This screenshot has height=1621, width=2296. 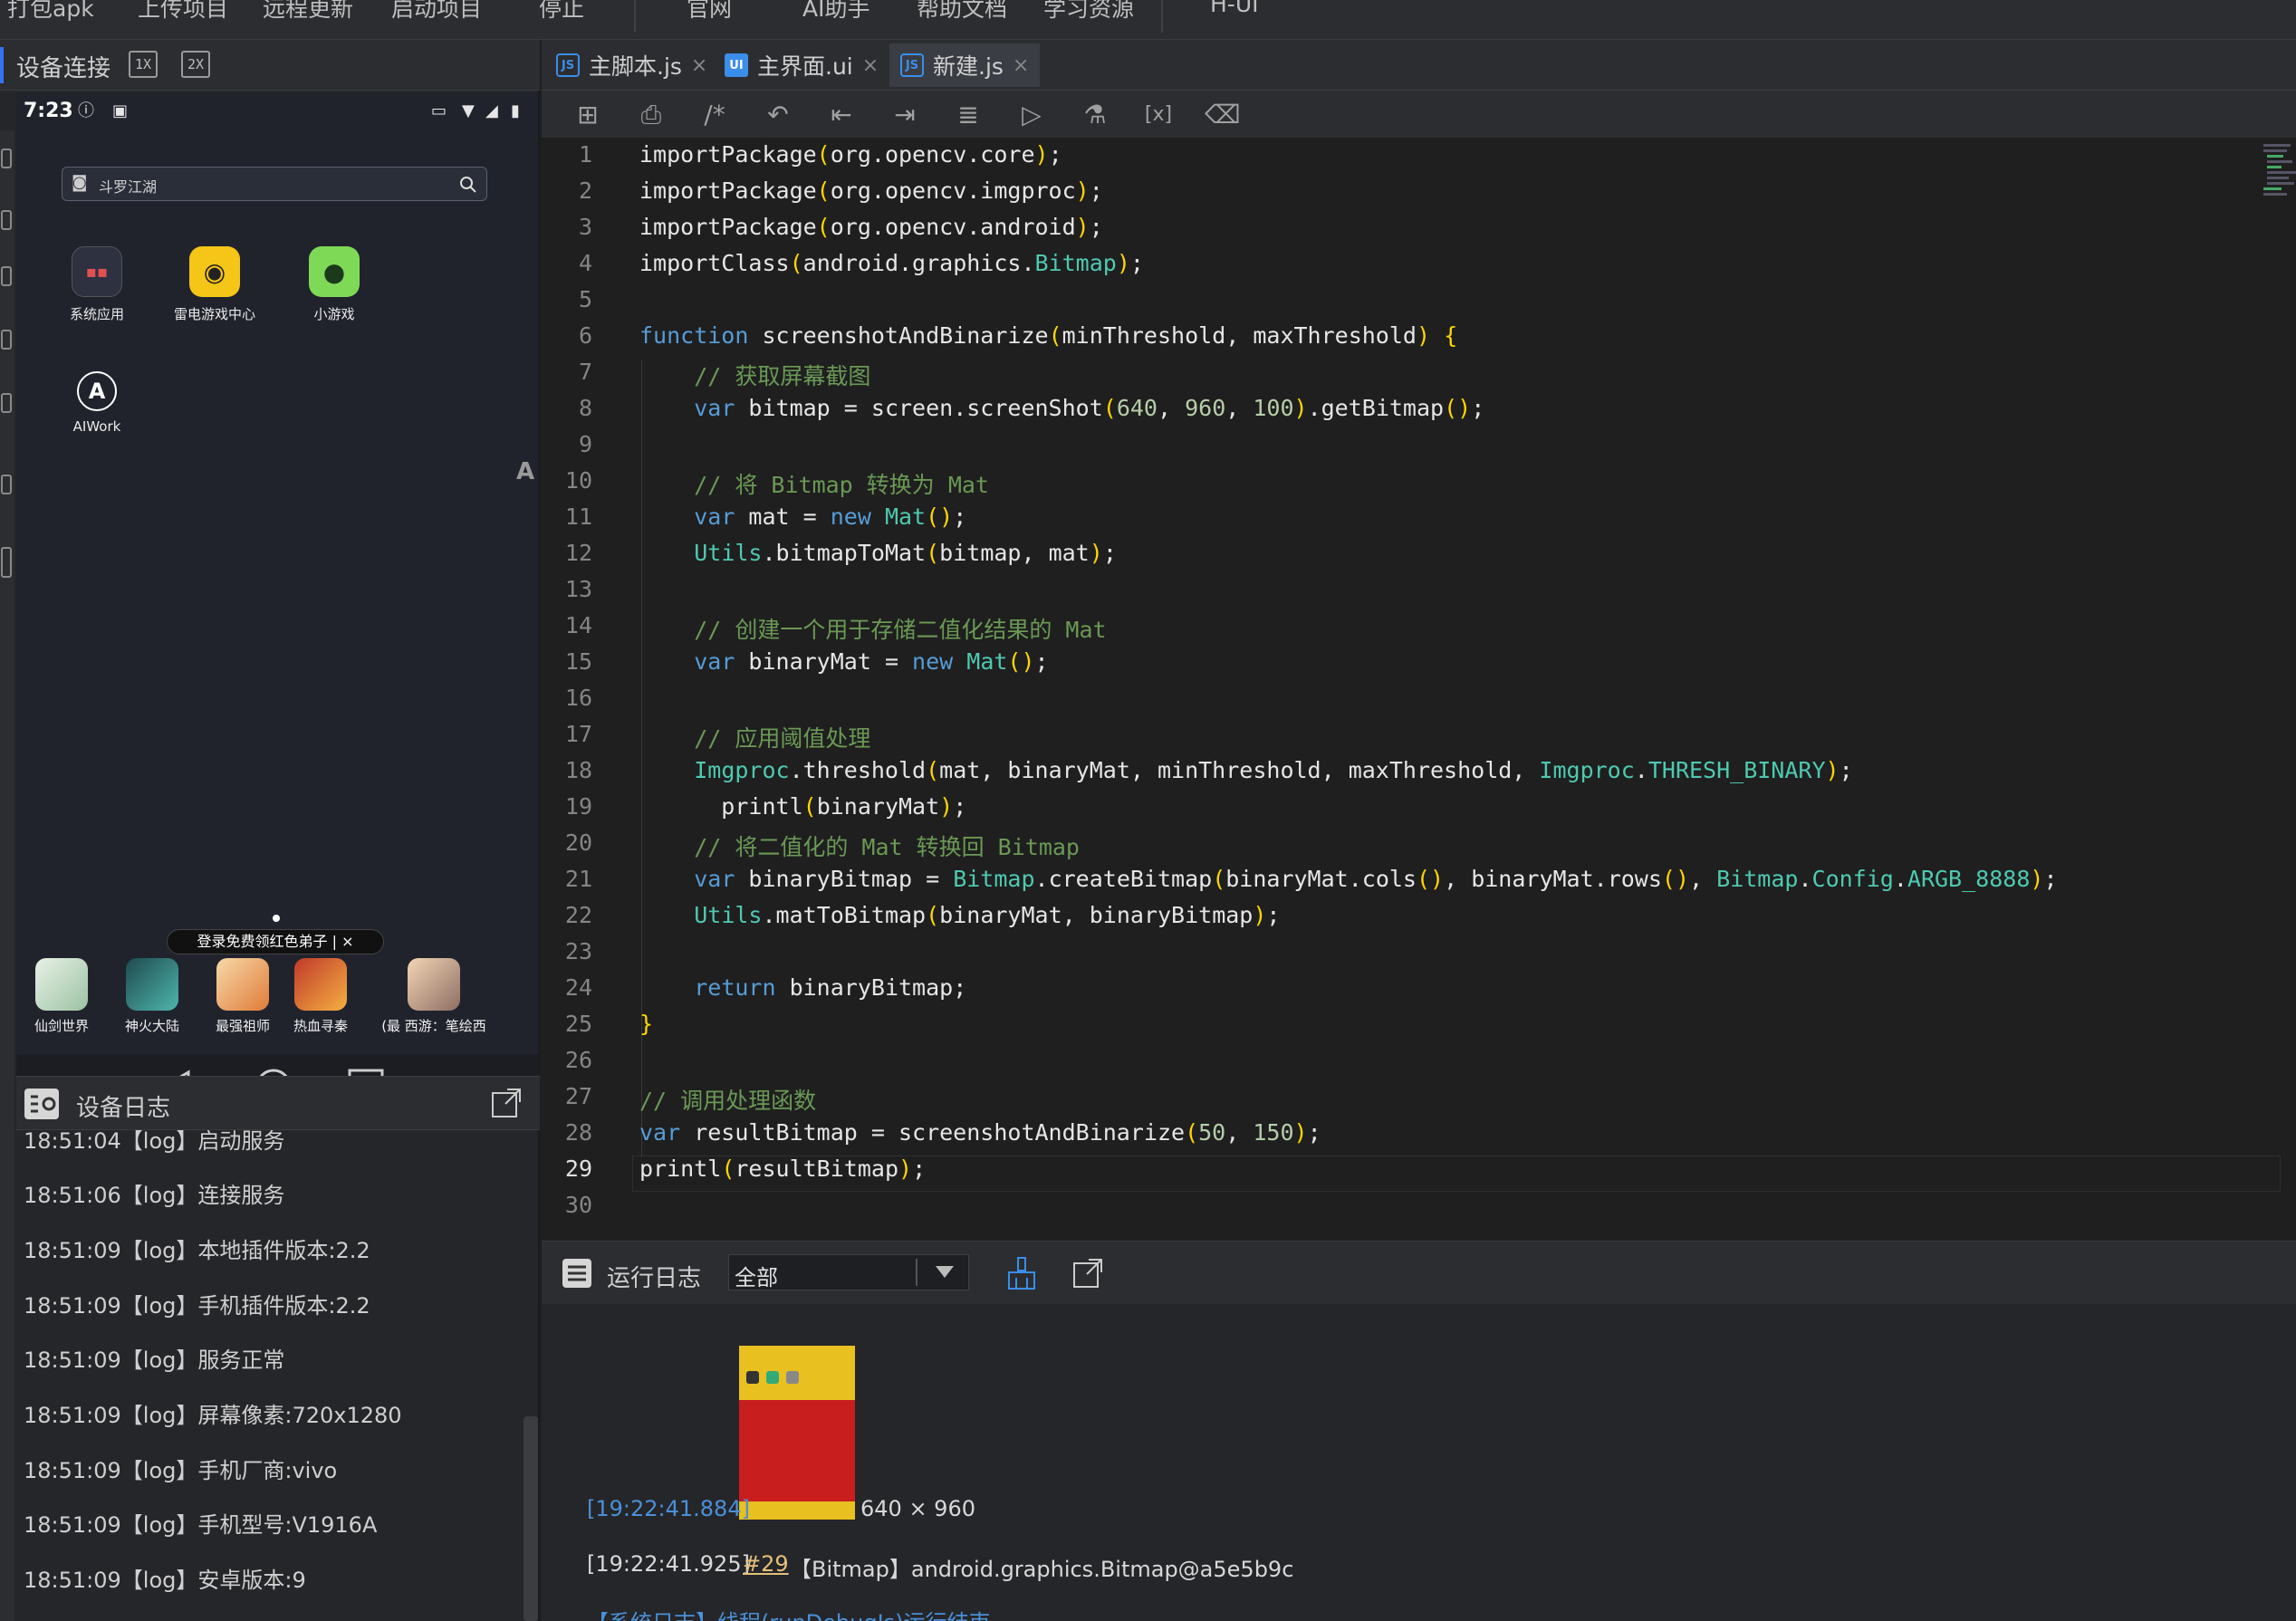 I want to click on dock-app: 仙剑世界, so click(x=61, y=997).